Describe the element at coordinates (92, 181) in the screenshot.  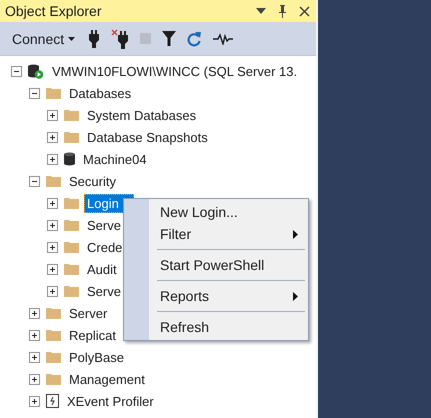
I see `tree-item: Security` at that location.